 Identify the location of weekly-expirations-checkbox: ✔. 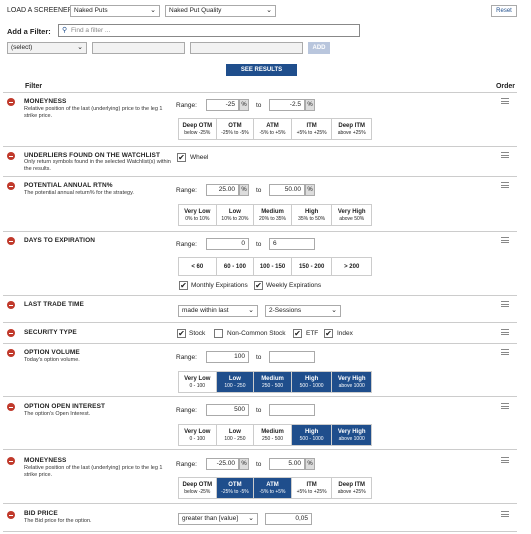
(258, 285).